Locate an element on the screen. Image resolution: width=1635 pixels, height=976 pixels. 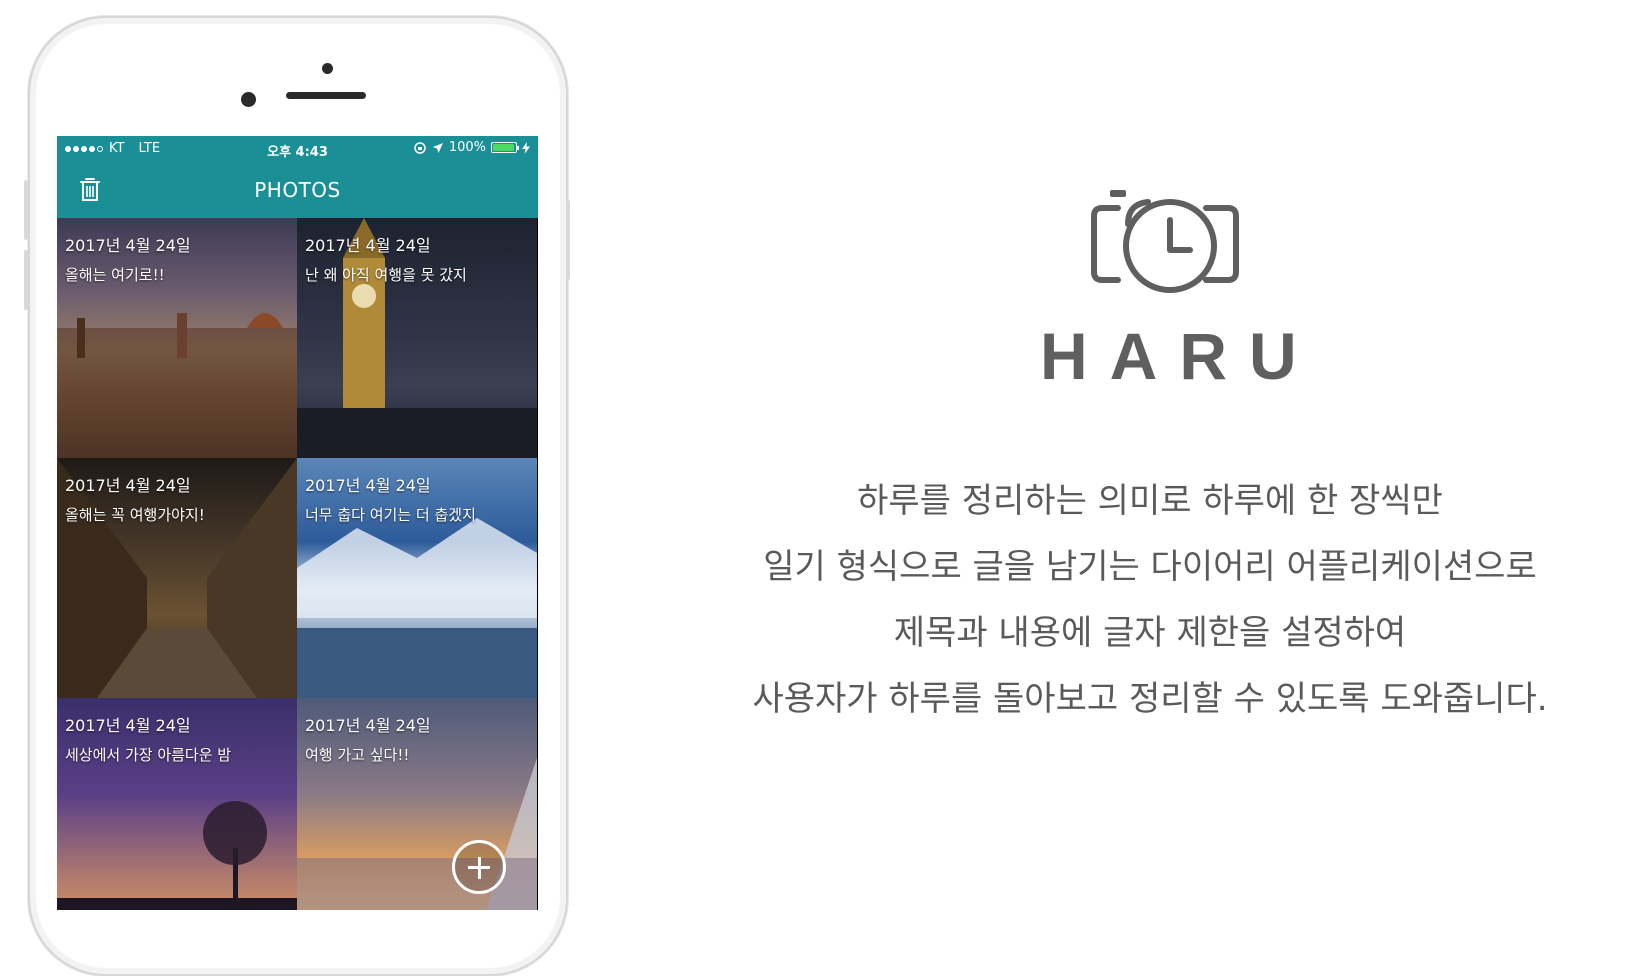
battery-icon is located at coordinates (505, 147).